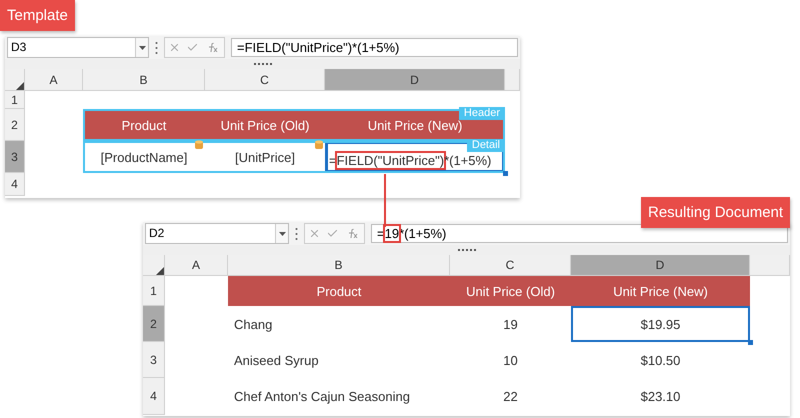 This screenshot has height=418, width=800. Describe the element at coordinates (78, 47) in the screenshot. I see `name-box: D3` at that location.